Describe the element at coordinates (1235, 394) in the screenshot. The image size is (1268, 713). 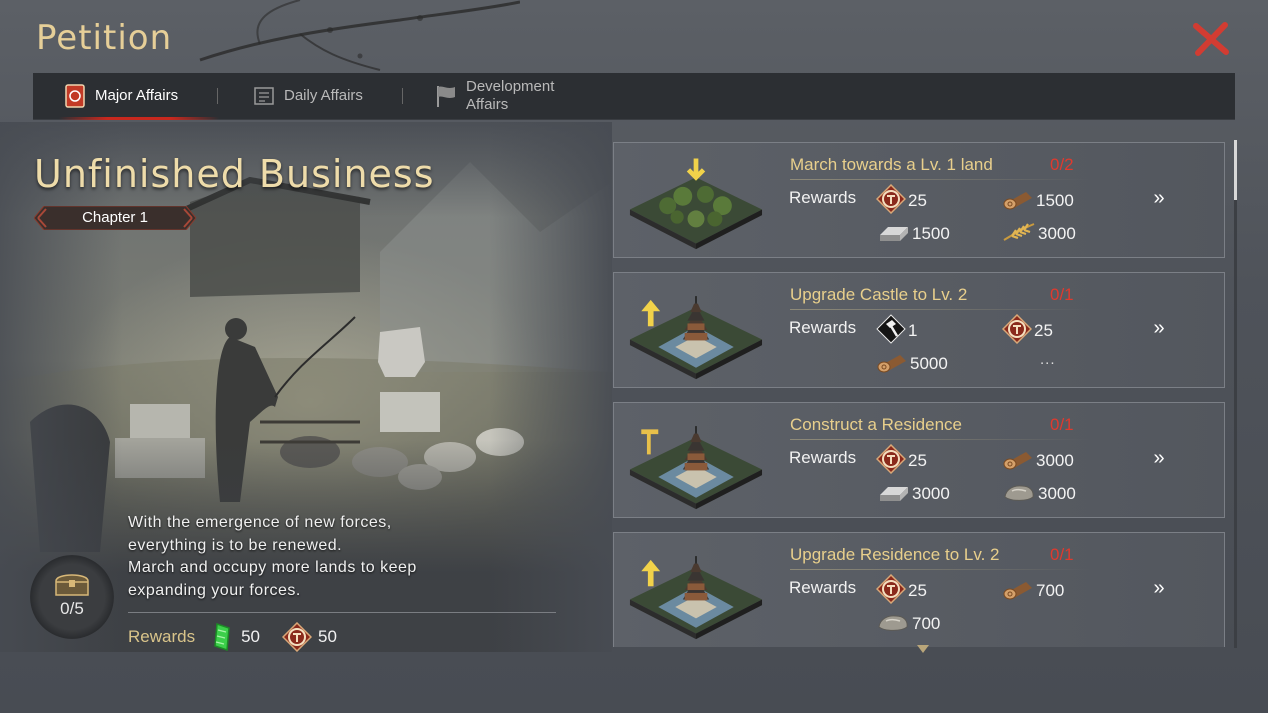
I see `scrollbar-track` at that location.